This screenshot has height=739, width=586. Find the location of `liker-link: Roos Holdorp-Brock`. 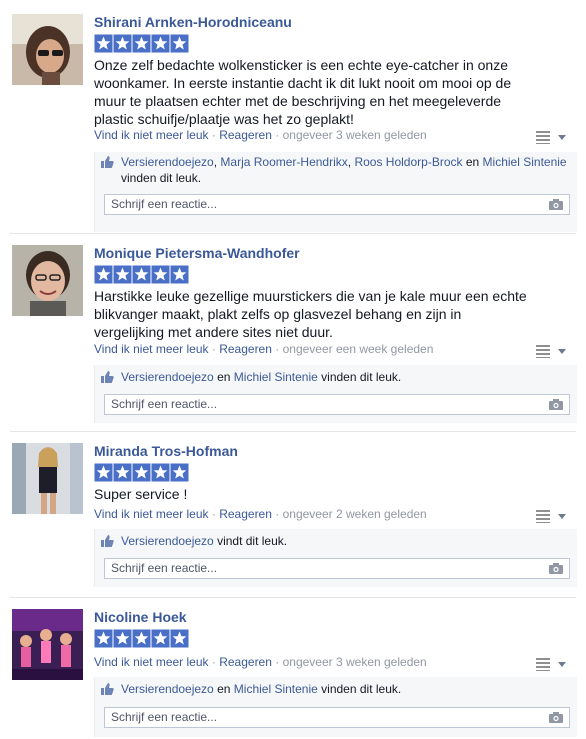

liker-link: Roos Holdorp-Brock is located at coordinates (408, 162).